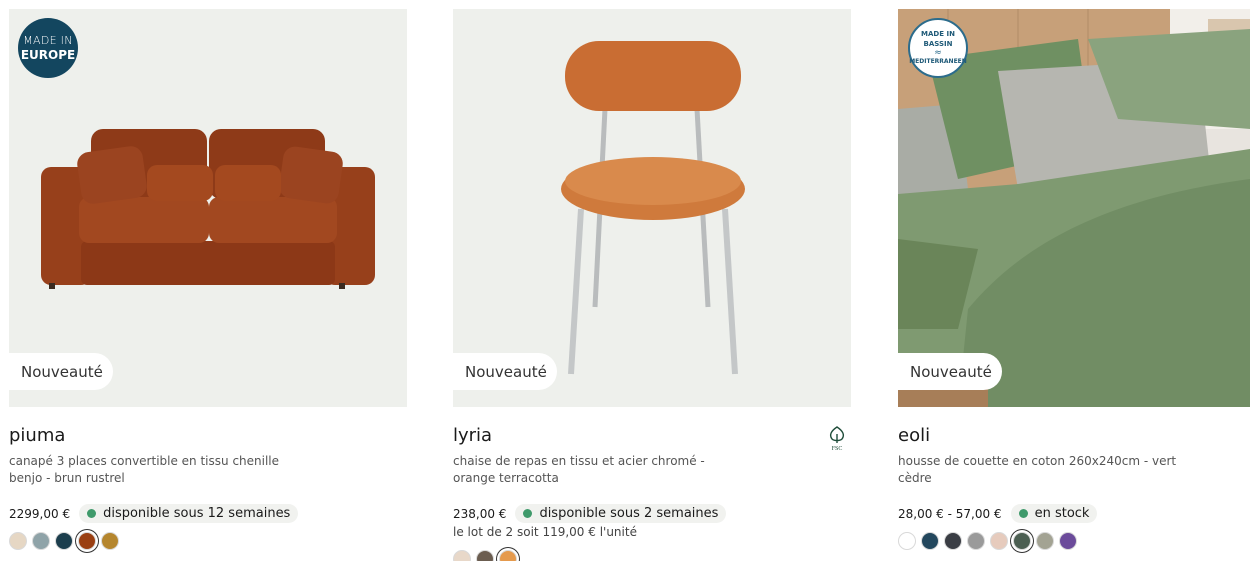 The width and height of the screenshot is (1250, 561). Describe the element at coordinates (950, 513) in the screenshot. I see `product-price: 28,00 € - 57,00 €` at that location.